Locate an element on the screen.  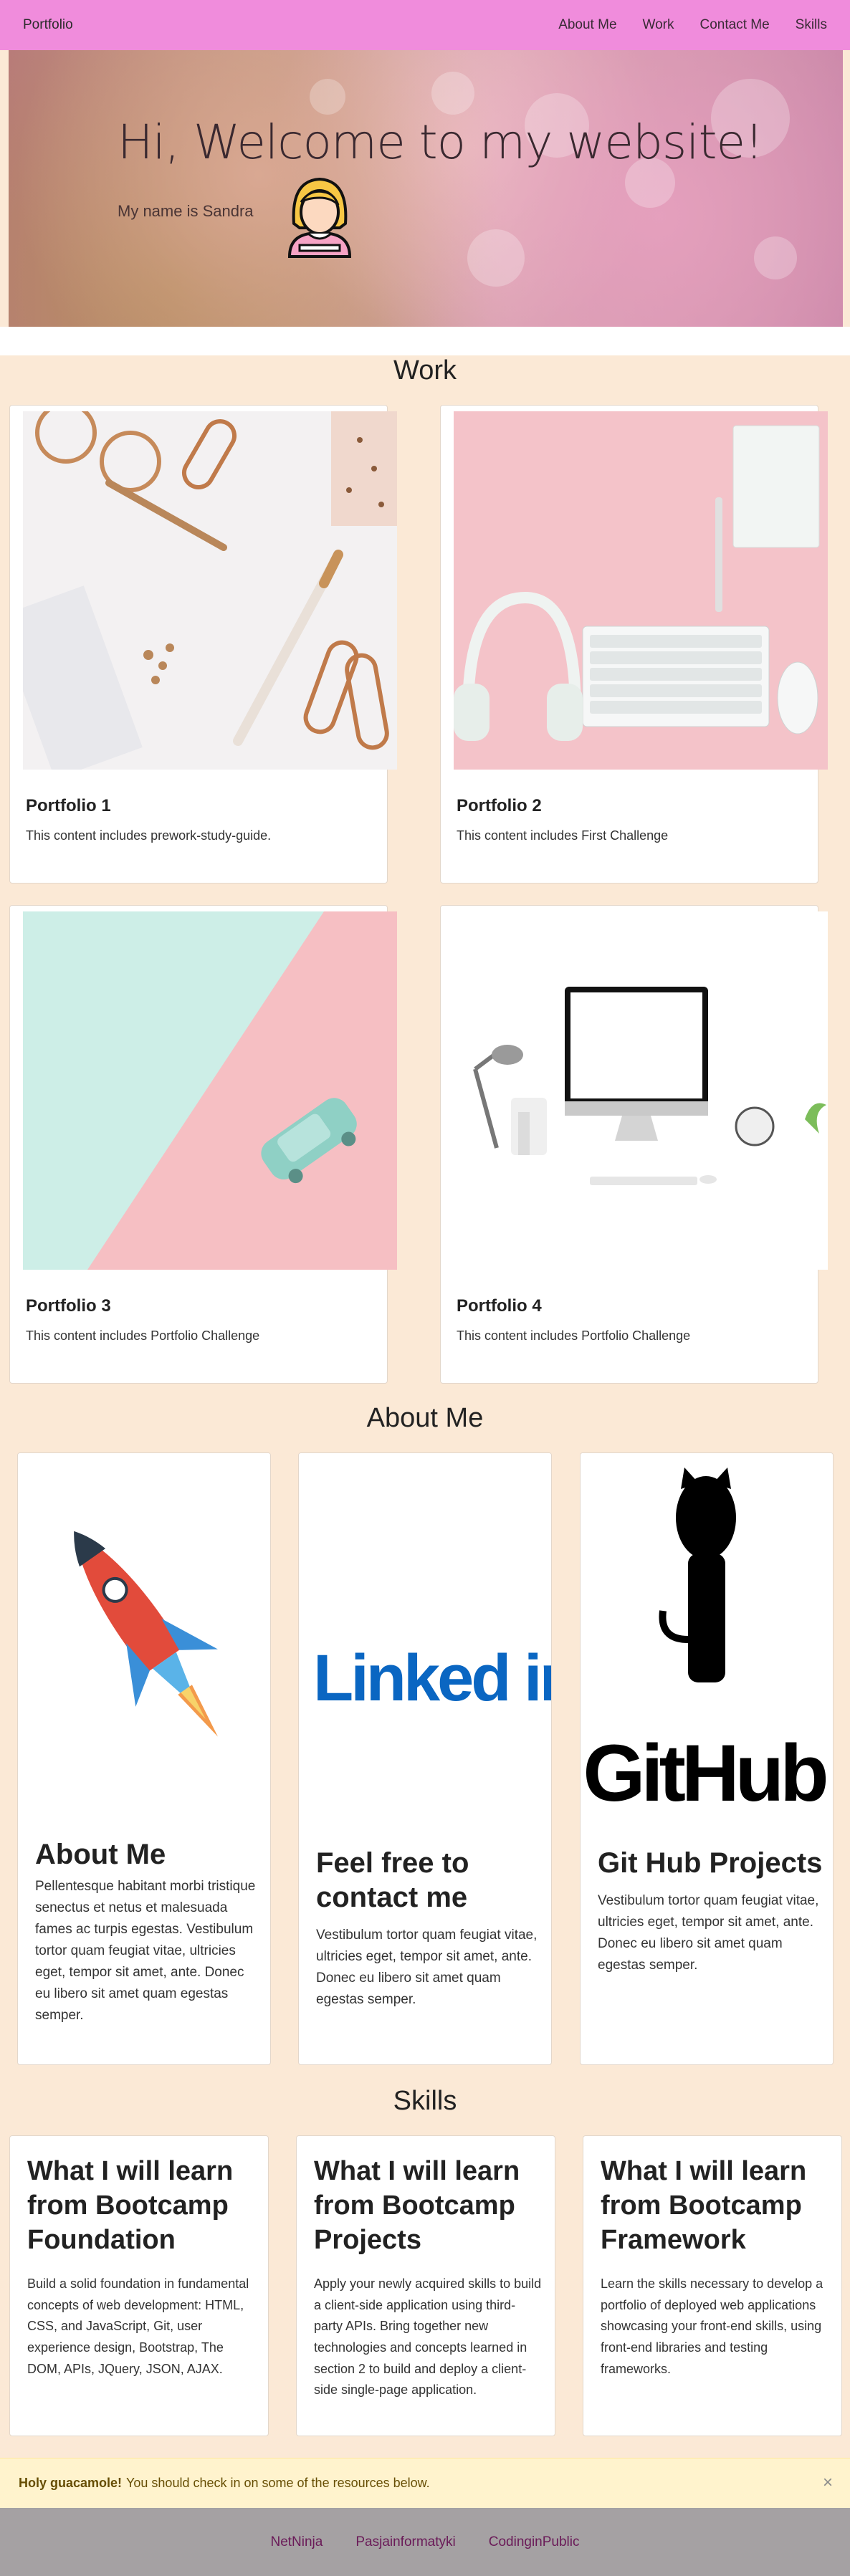
nav-link-skills: Skills is located at coordinates (811, 25).